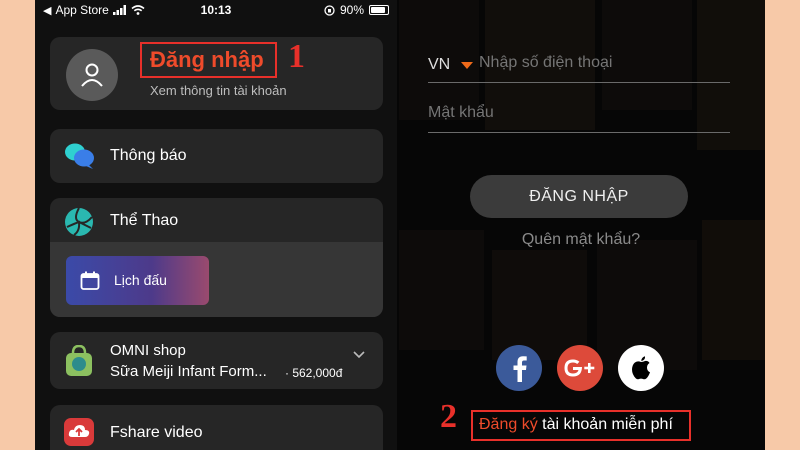  Describe the element at coordinates (604, 63) in the screenshot. I see `phone-number-input` at that location.